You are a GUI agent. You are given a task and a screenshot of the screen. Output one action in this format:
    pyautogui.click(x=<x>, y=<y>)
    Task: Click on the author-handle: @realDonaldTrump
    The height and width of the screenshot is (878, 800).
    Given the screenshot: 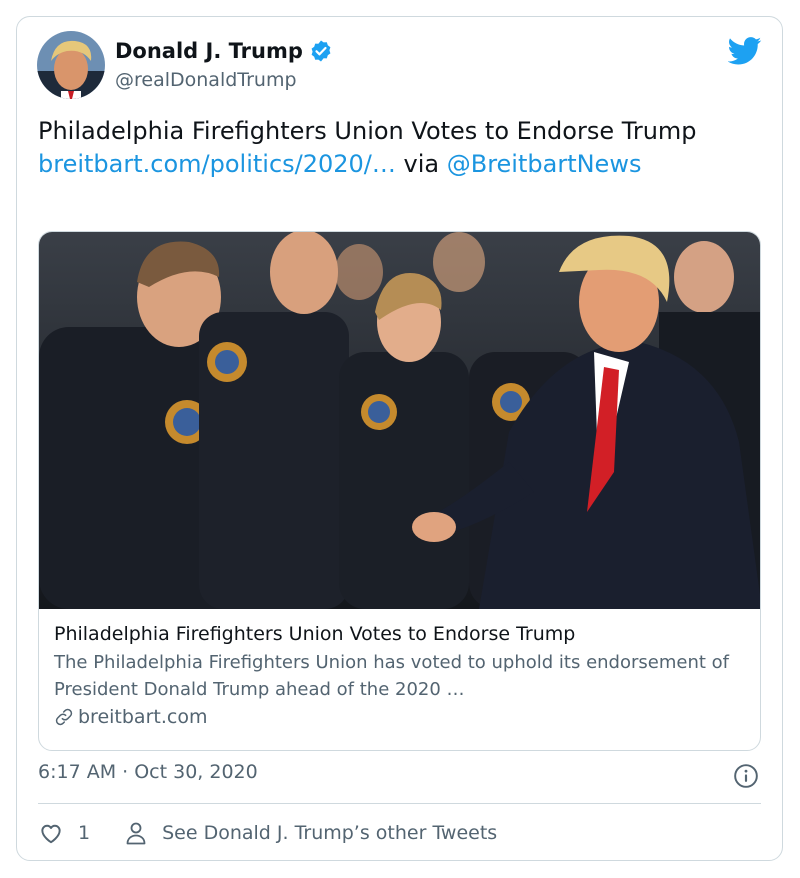 What is the action you would take?
    pyautogui.click(x=206, y=80)
    